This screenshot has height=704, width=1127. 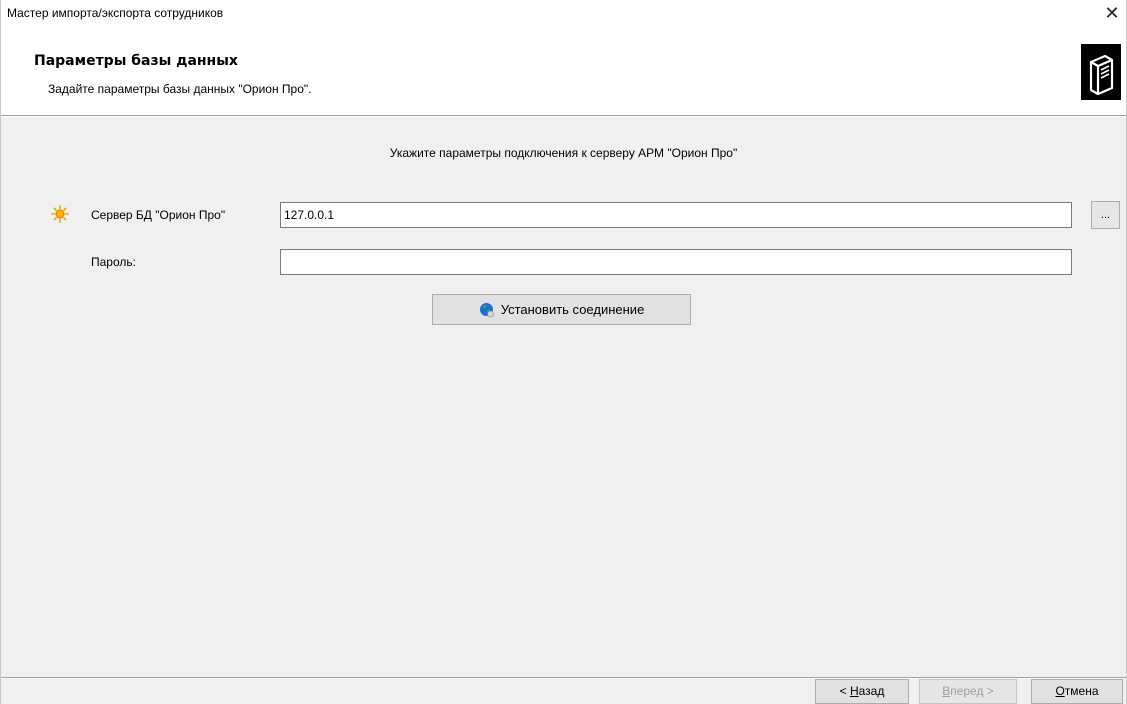 What do you see at coordinates (563, 691) in the screenshot?
I see `wizard-footer: < Назад Вперед > Отмена` at bounding box center [563, 691].